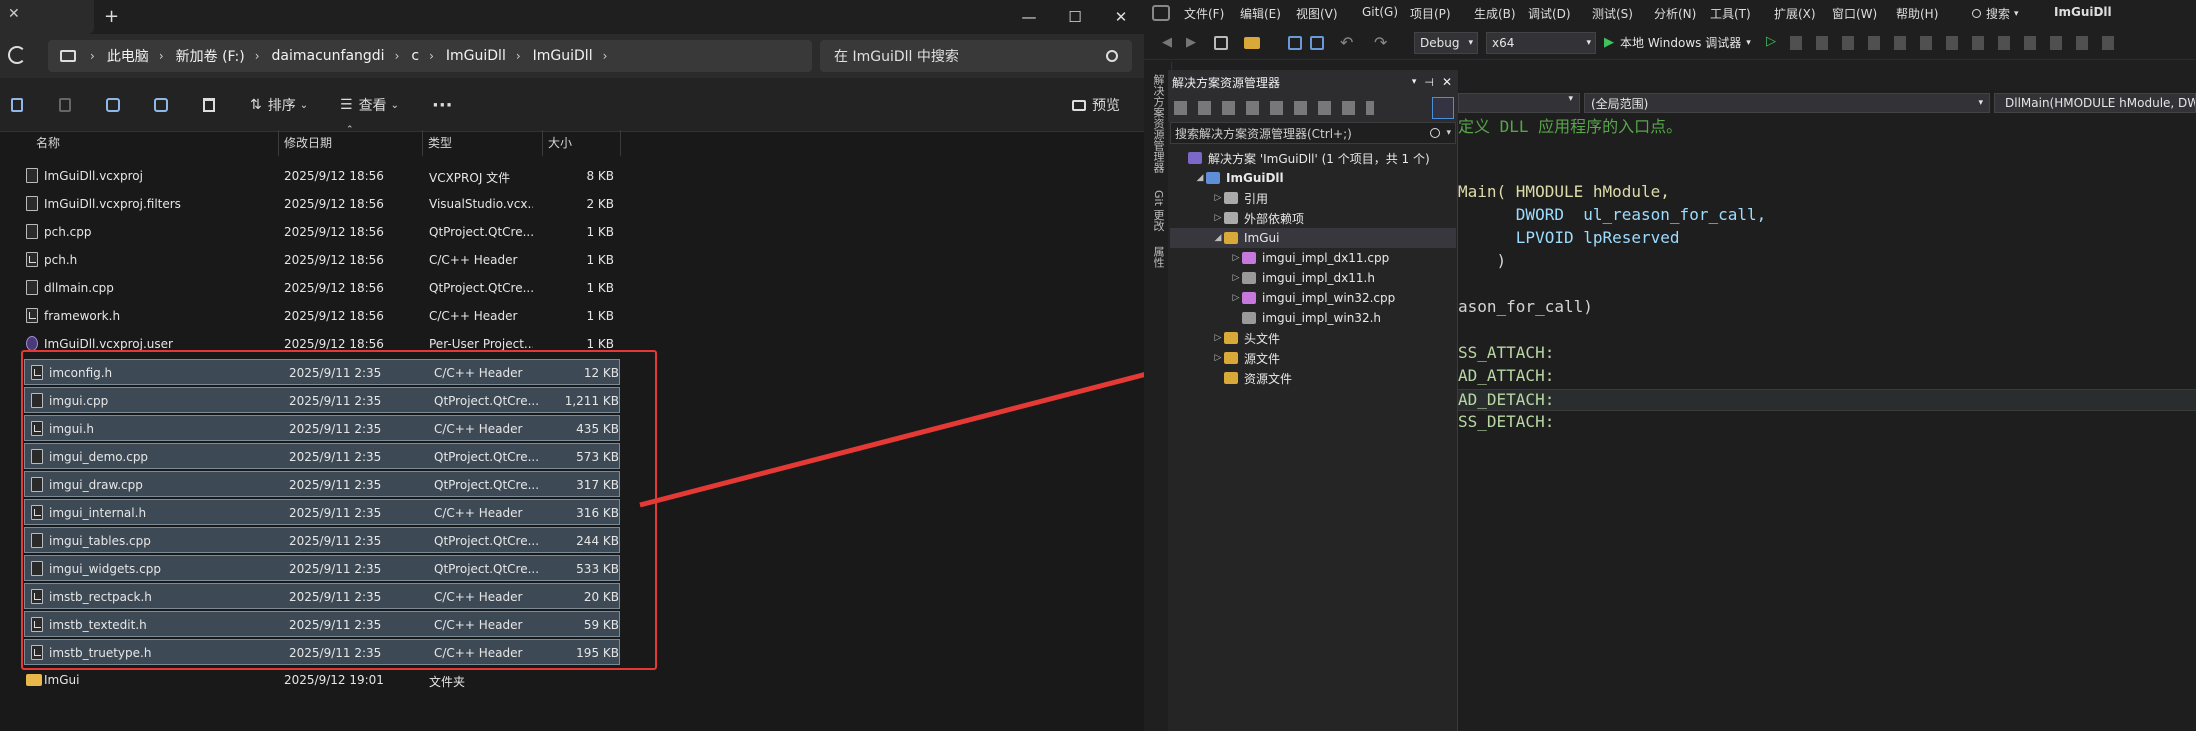 Image resolution: width=2196 pixels, height=731 pixels. I want to click on start-without-debugging-icon: ▷, so click(1771, 41).